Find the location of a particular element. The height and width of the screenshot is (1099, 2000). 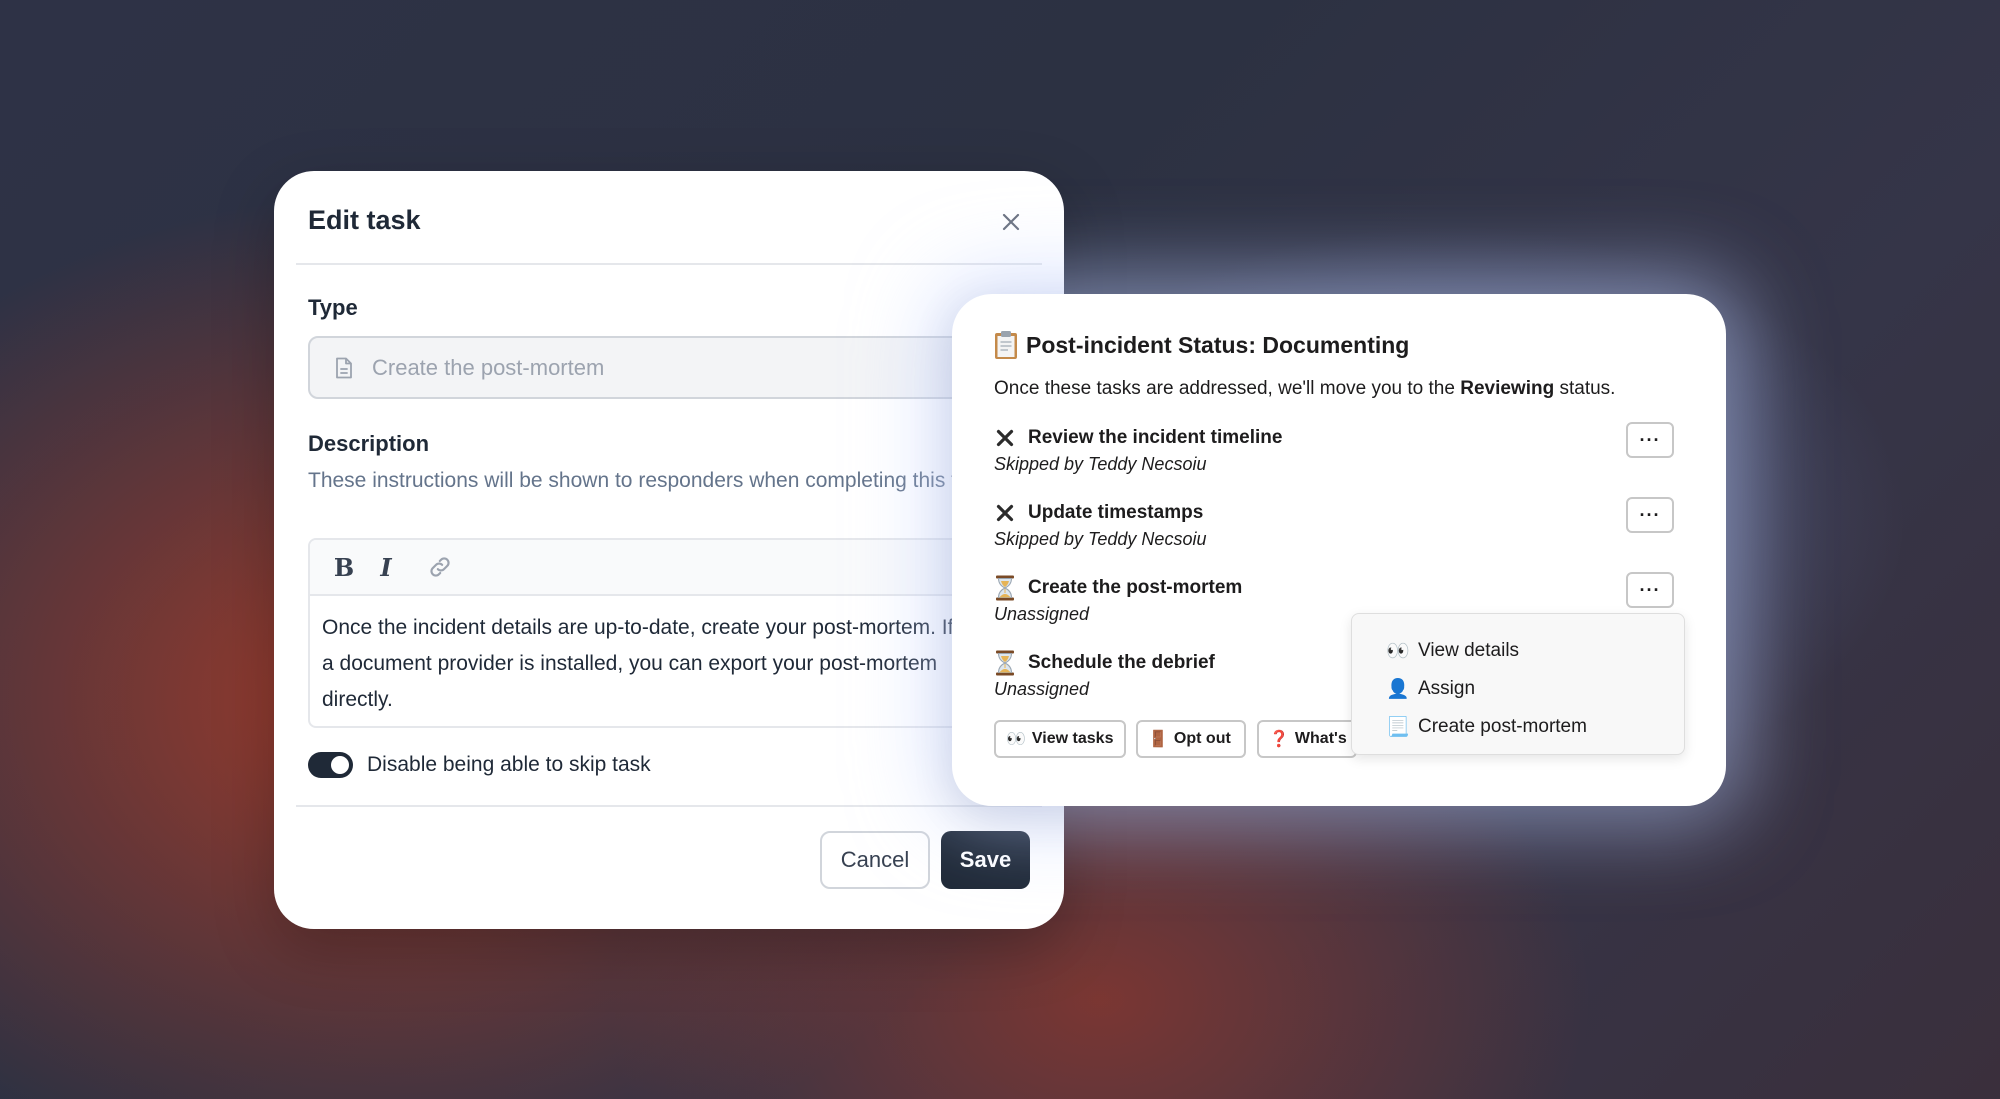

bold-icon: B is located at coordinates (344, 567).